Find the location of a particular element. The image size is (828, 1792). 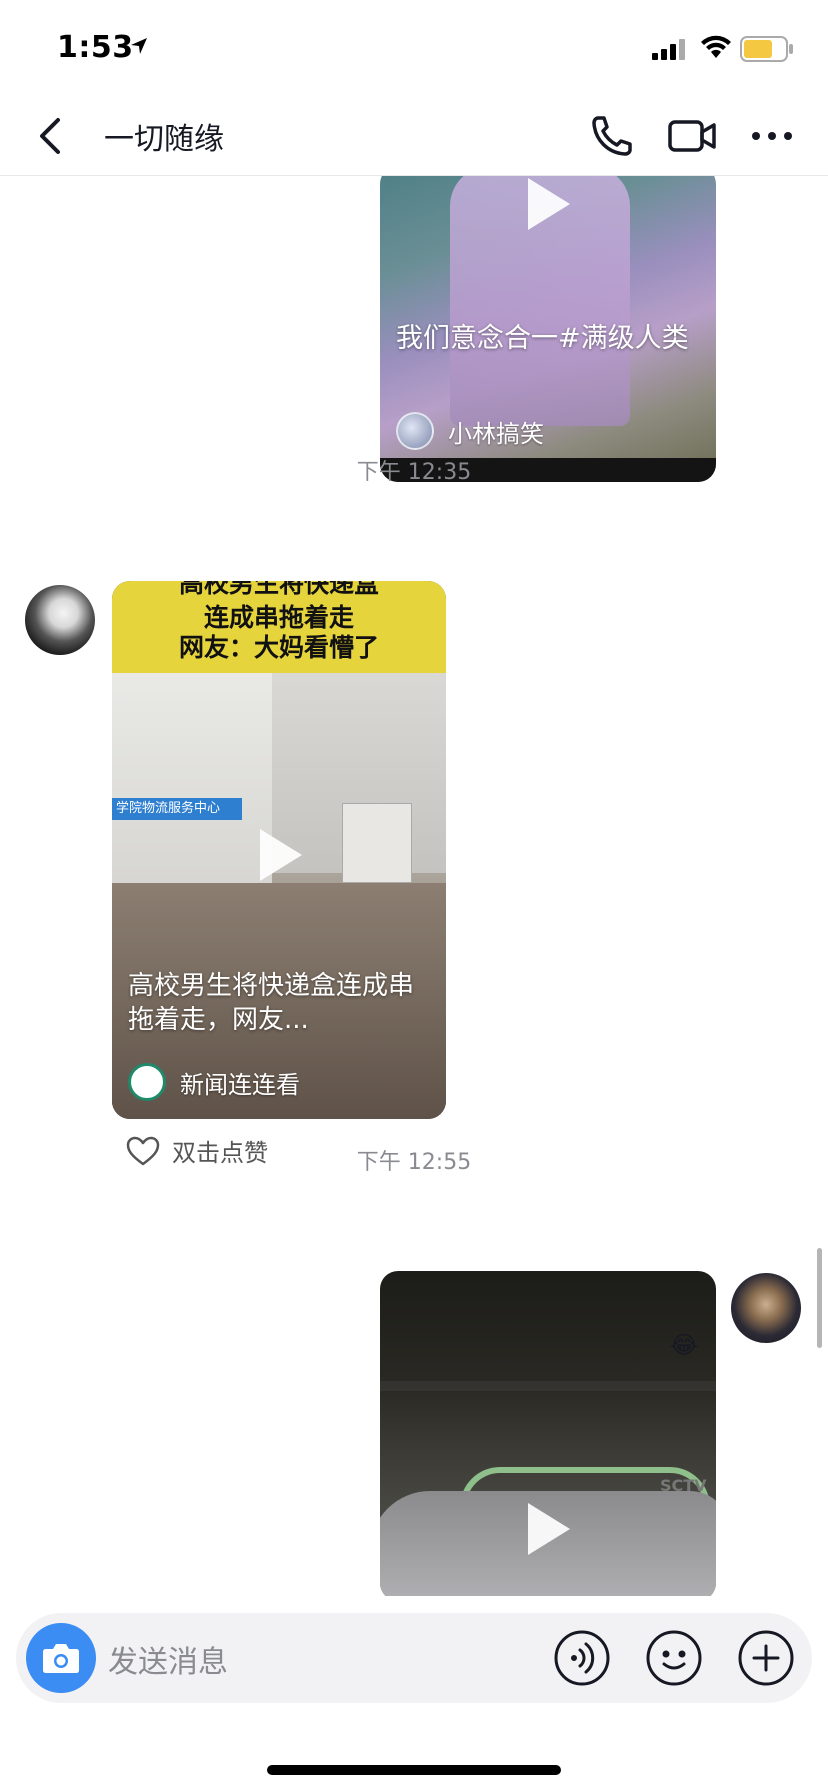

timestamp: 下午 12:55 is located at coordinates (414, 1162).